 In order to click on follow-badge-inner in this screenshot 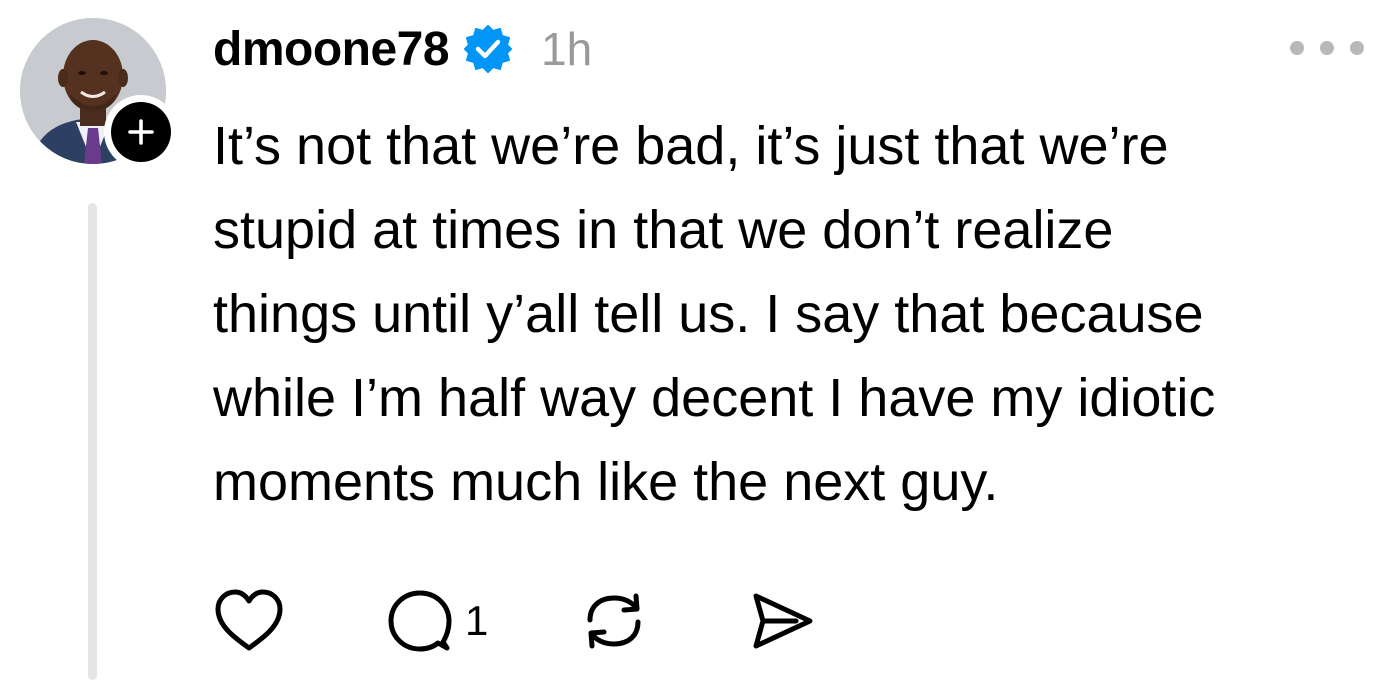, I will do `click(141, 132)`.